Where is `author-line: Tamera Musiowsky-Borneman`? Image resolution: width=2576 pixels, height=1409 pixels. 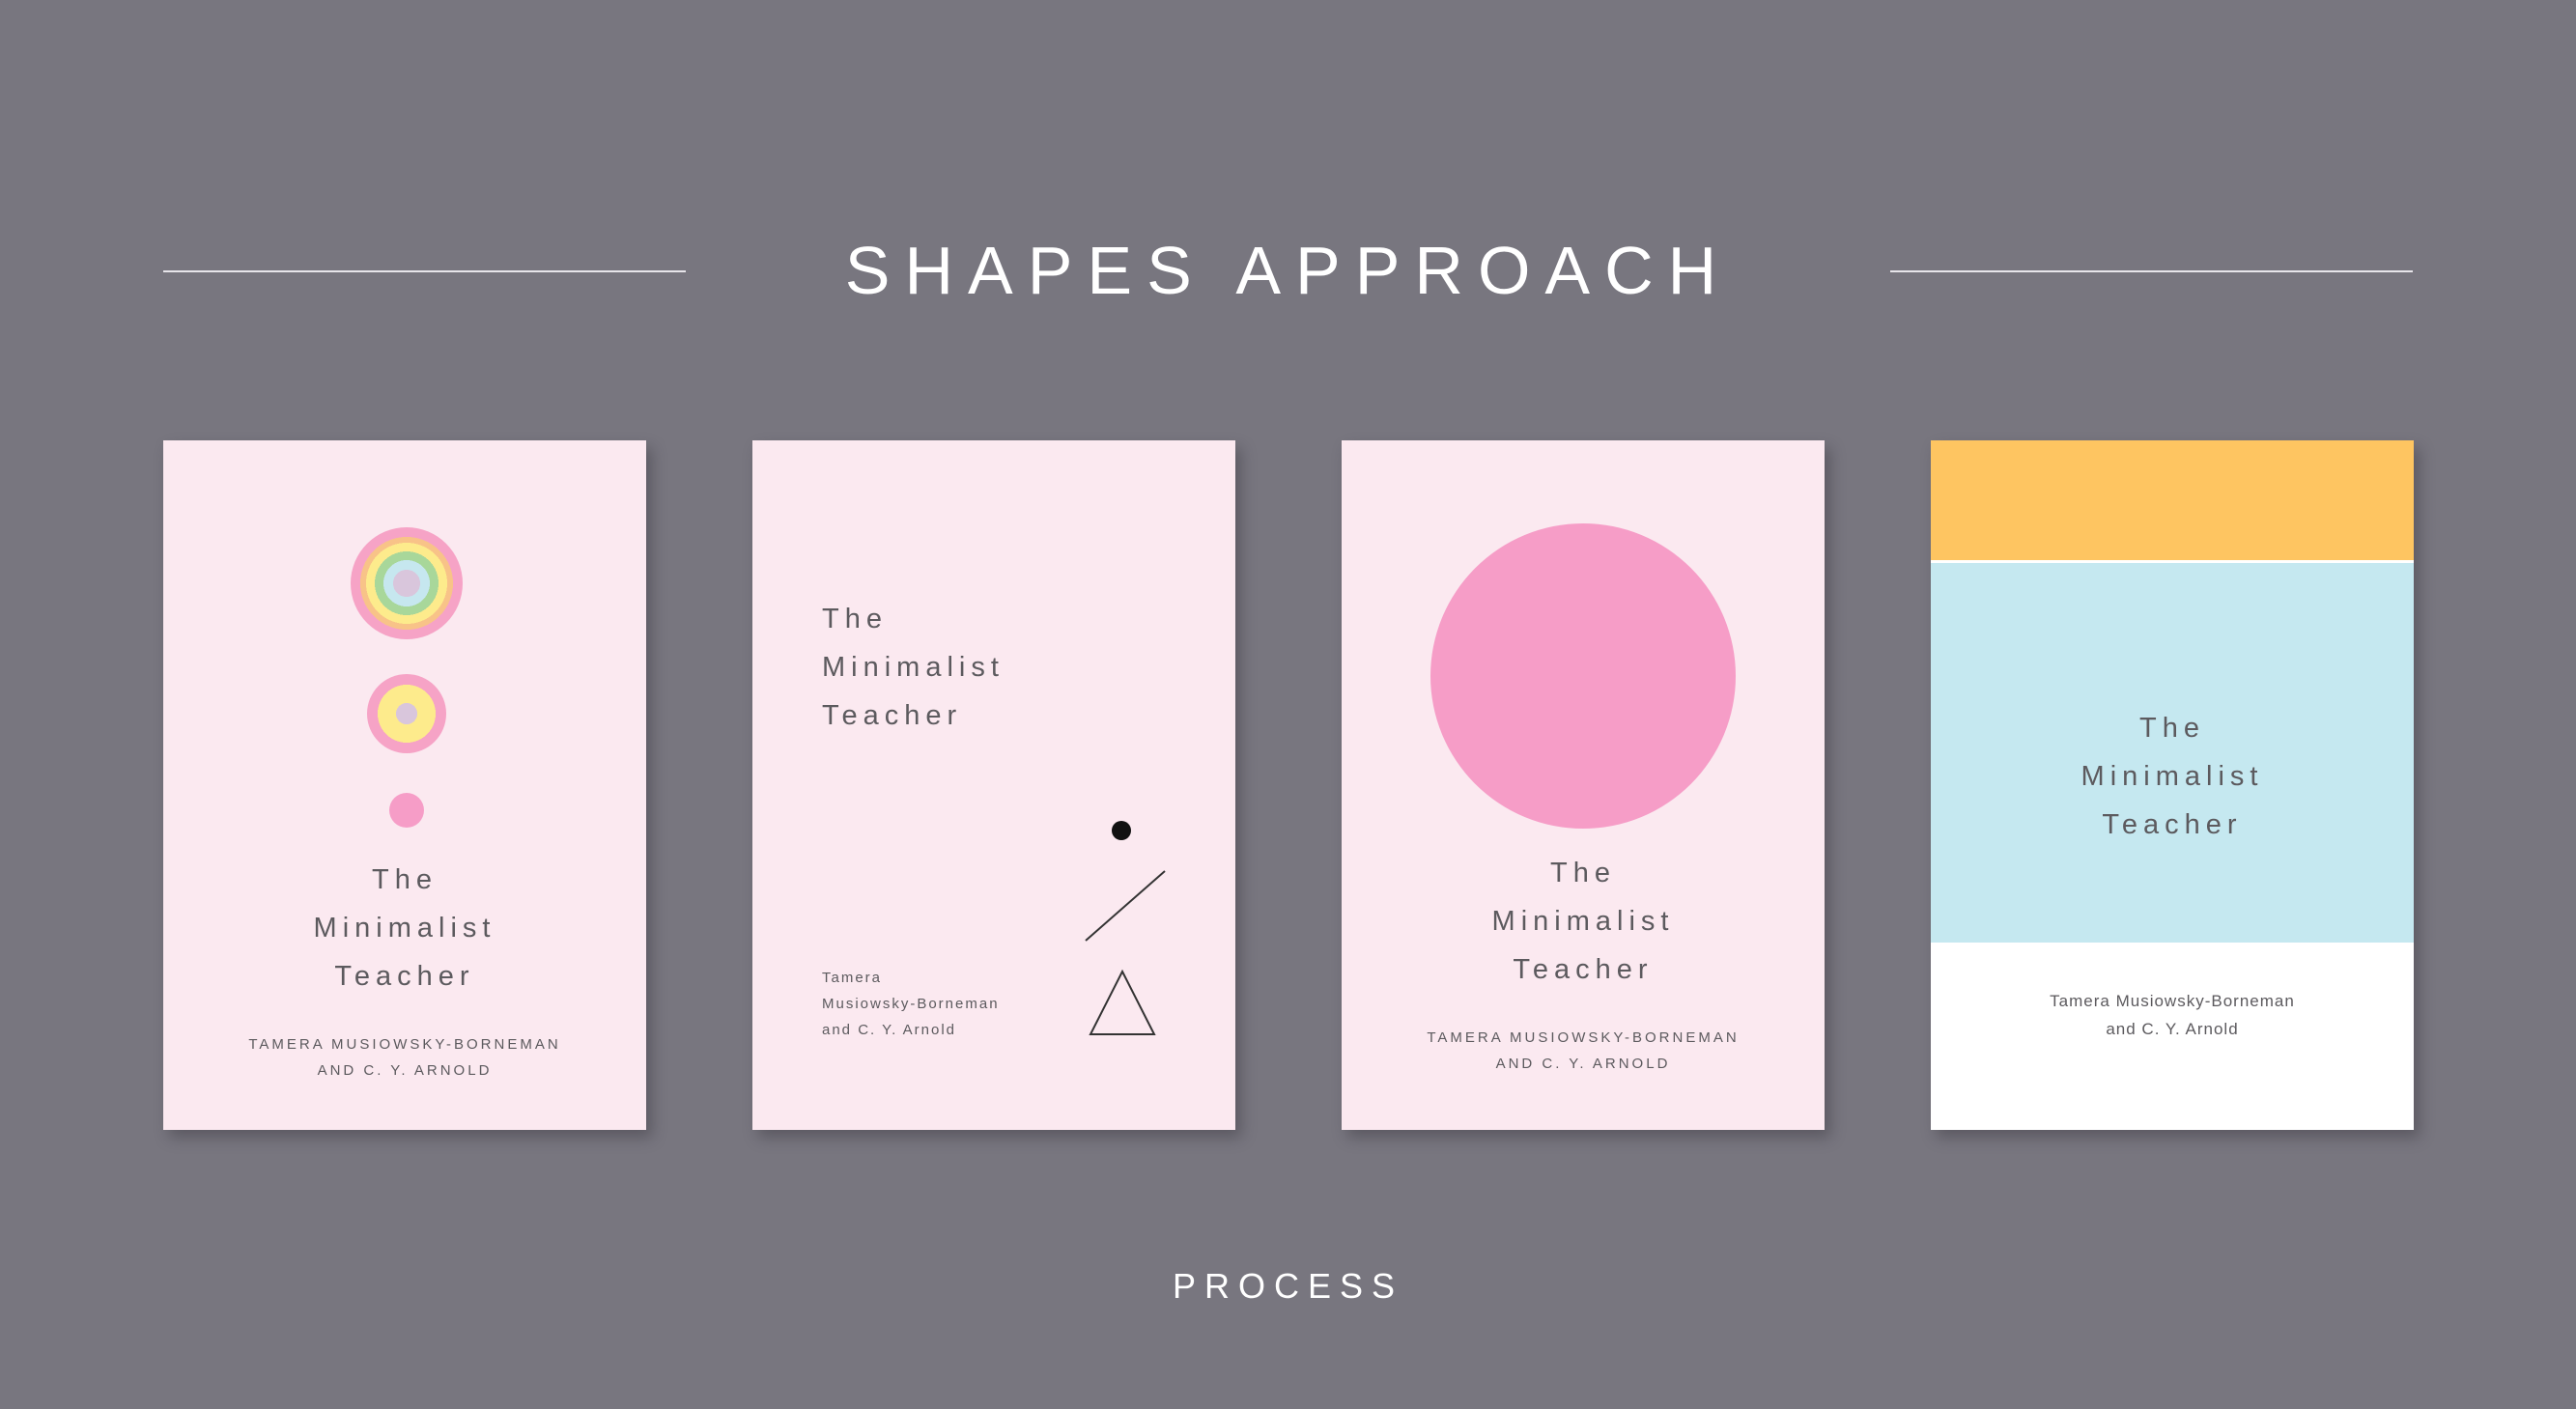
author-line: Tamera Musiowsky-Borneman is located at coordinates (2172, 1001).